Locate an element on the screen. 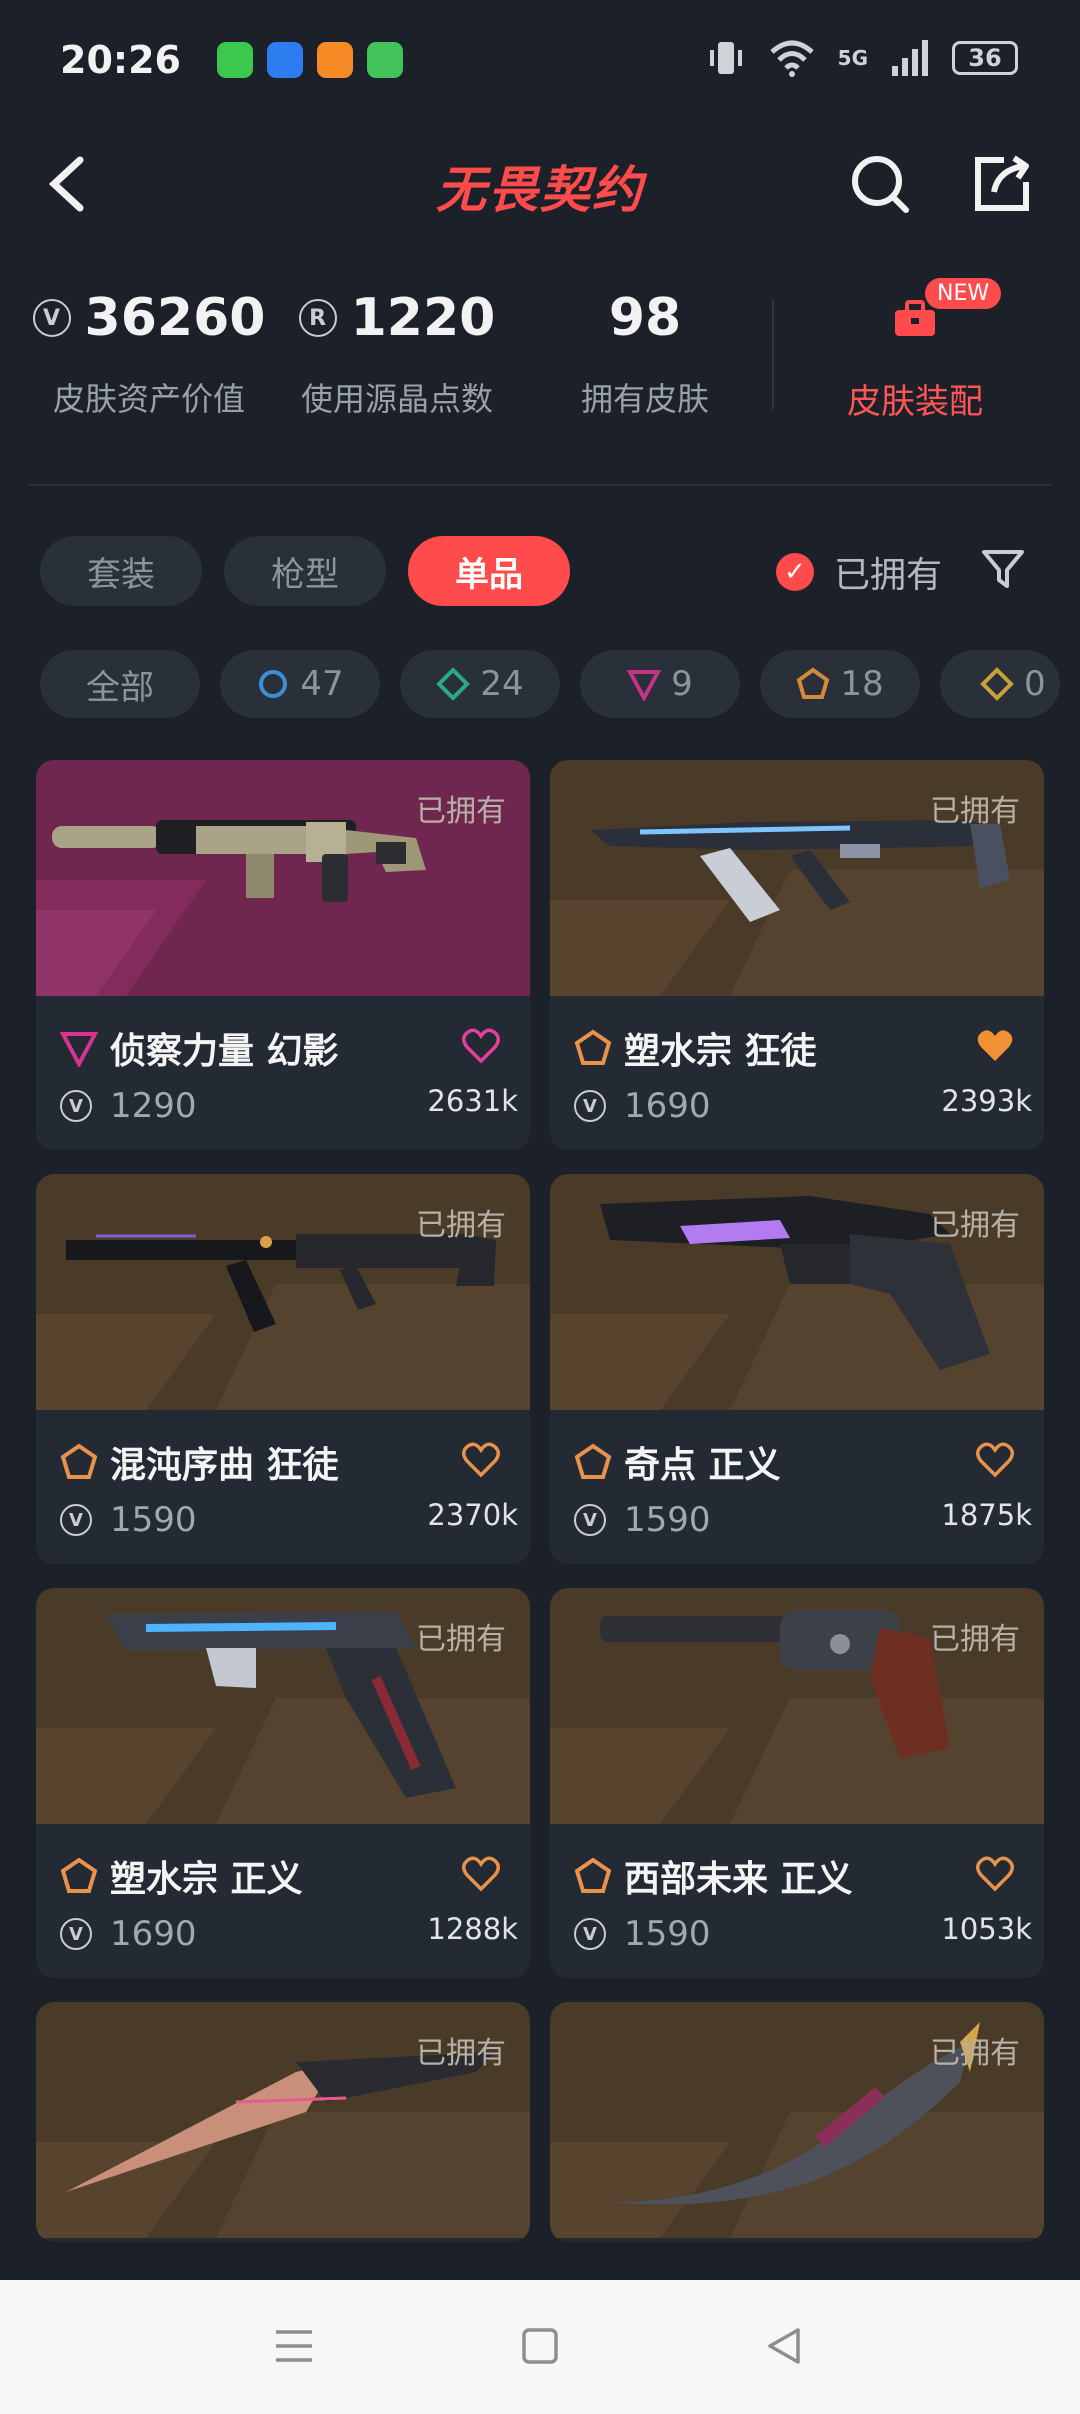 The width and height of the screenshot is (1080, 2414). skin-name: 西部未来 正义 is located at coordinates (738, 1879).